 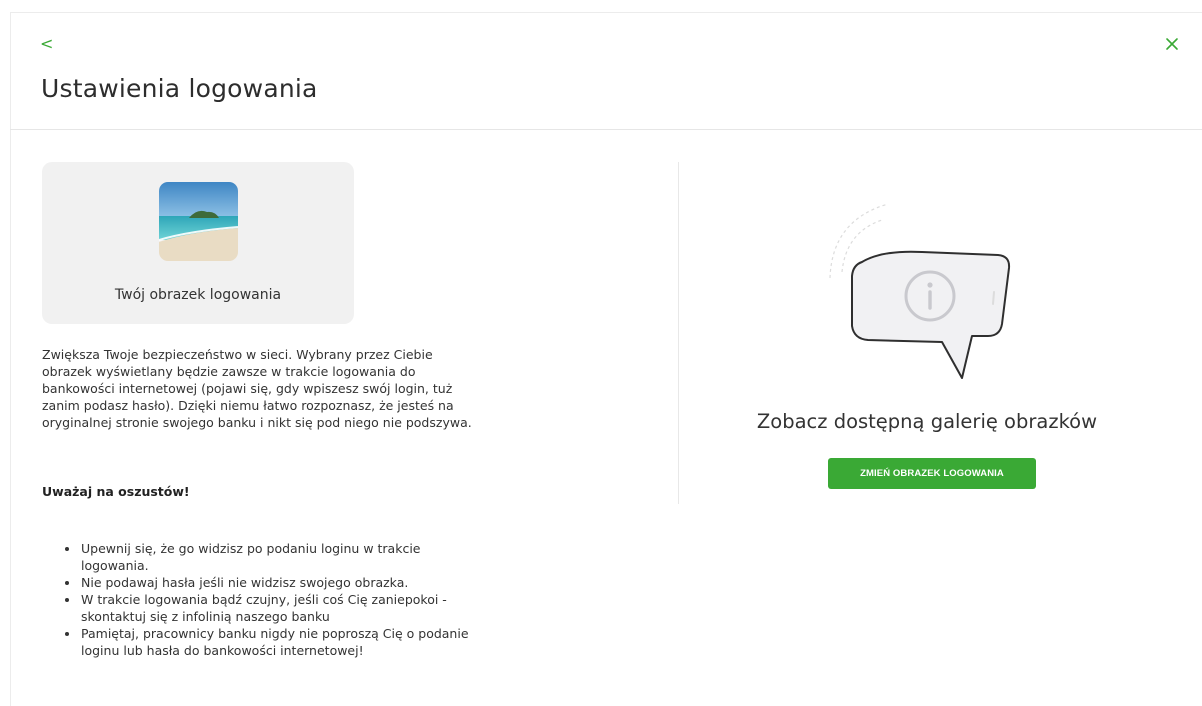 What do you see at coordinates (922, 291) in the screenshot?
I see `info-speech-bubble-icon` at bounding box center [922, 291].